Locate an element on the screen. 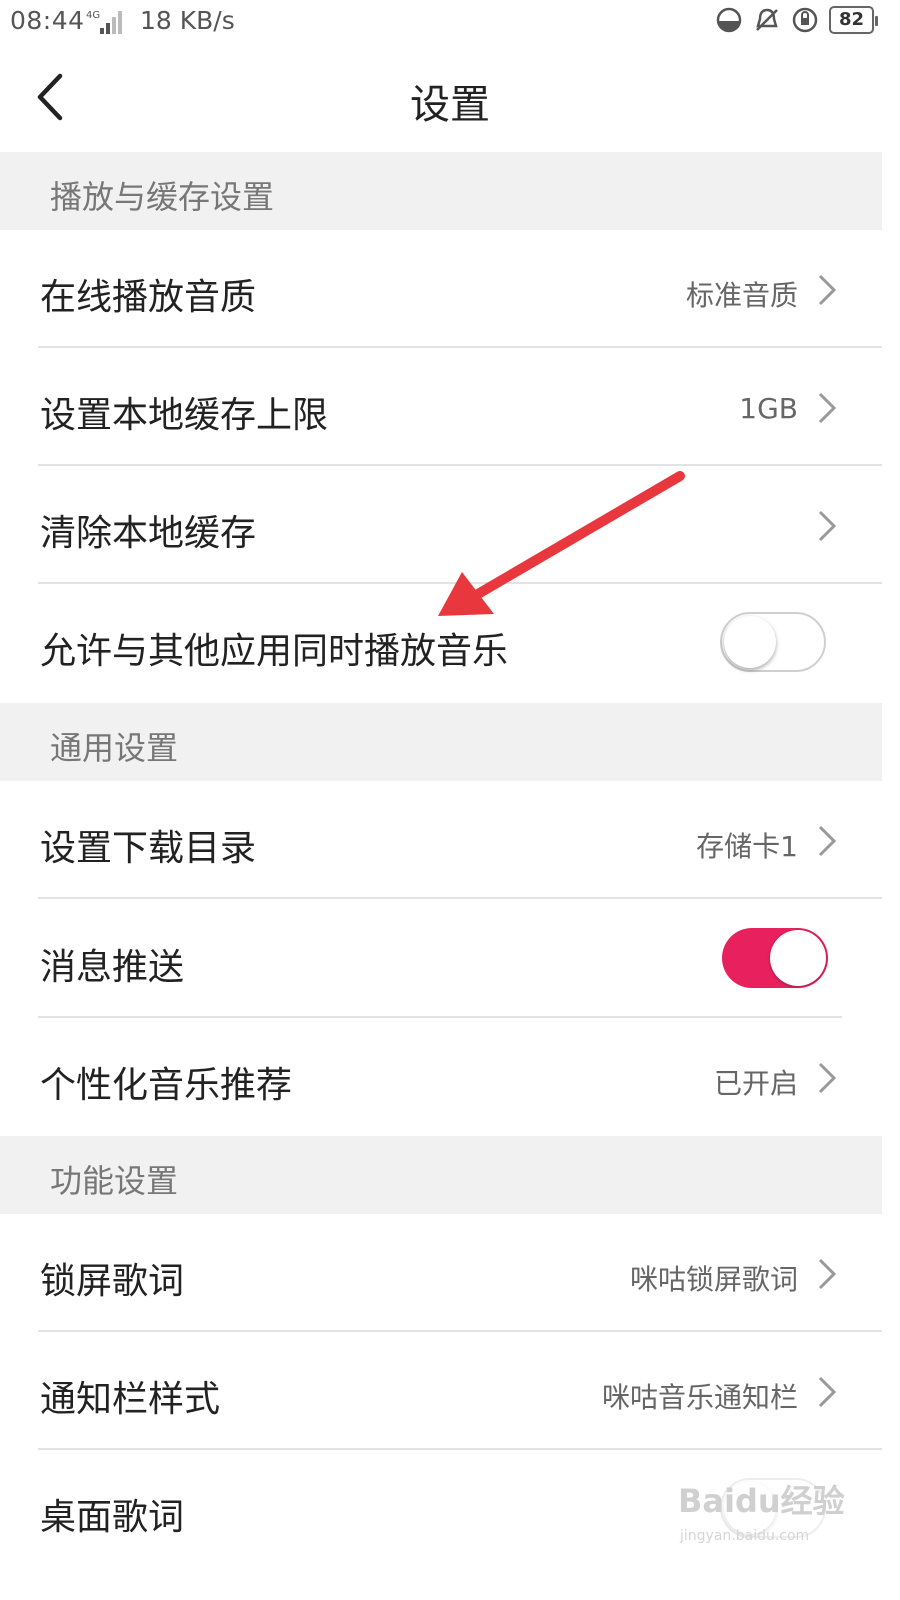  title-bar: 设置 is located at coordinates (450, 98).